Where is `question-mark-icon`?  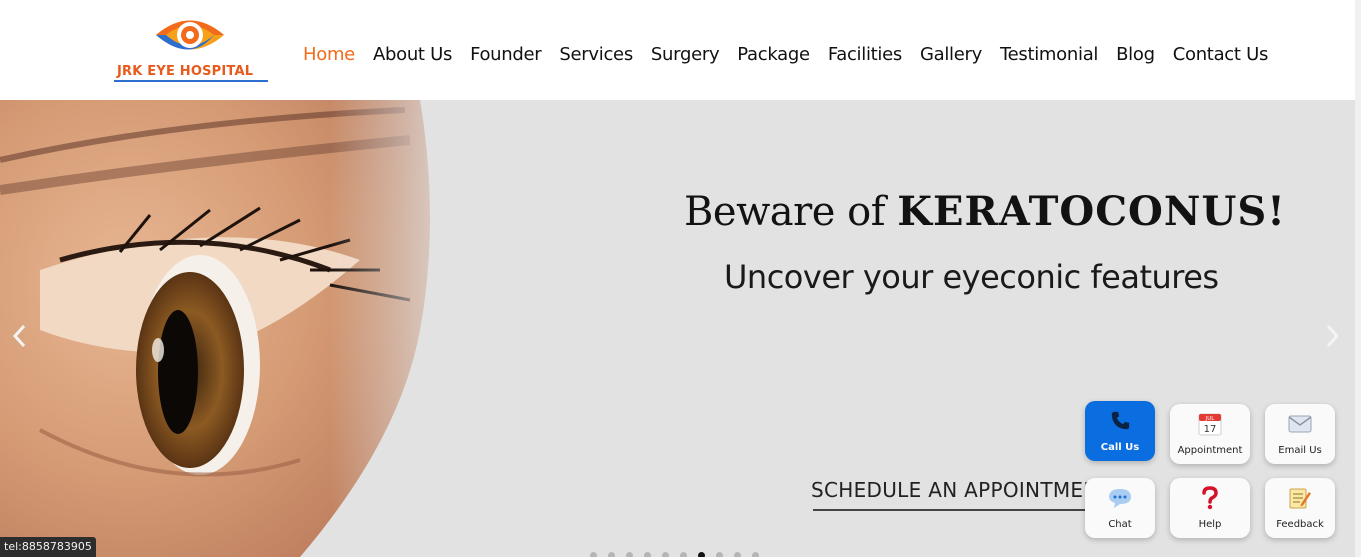
question-mark-icon is located at coordinates (1210, 498).